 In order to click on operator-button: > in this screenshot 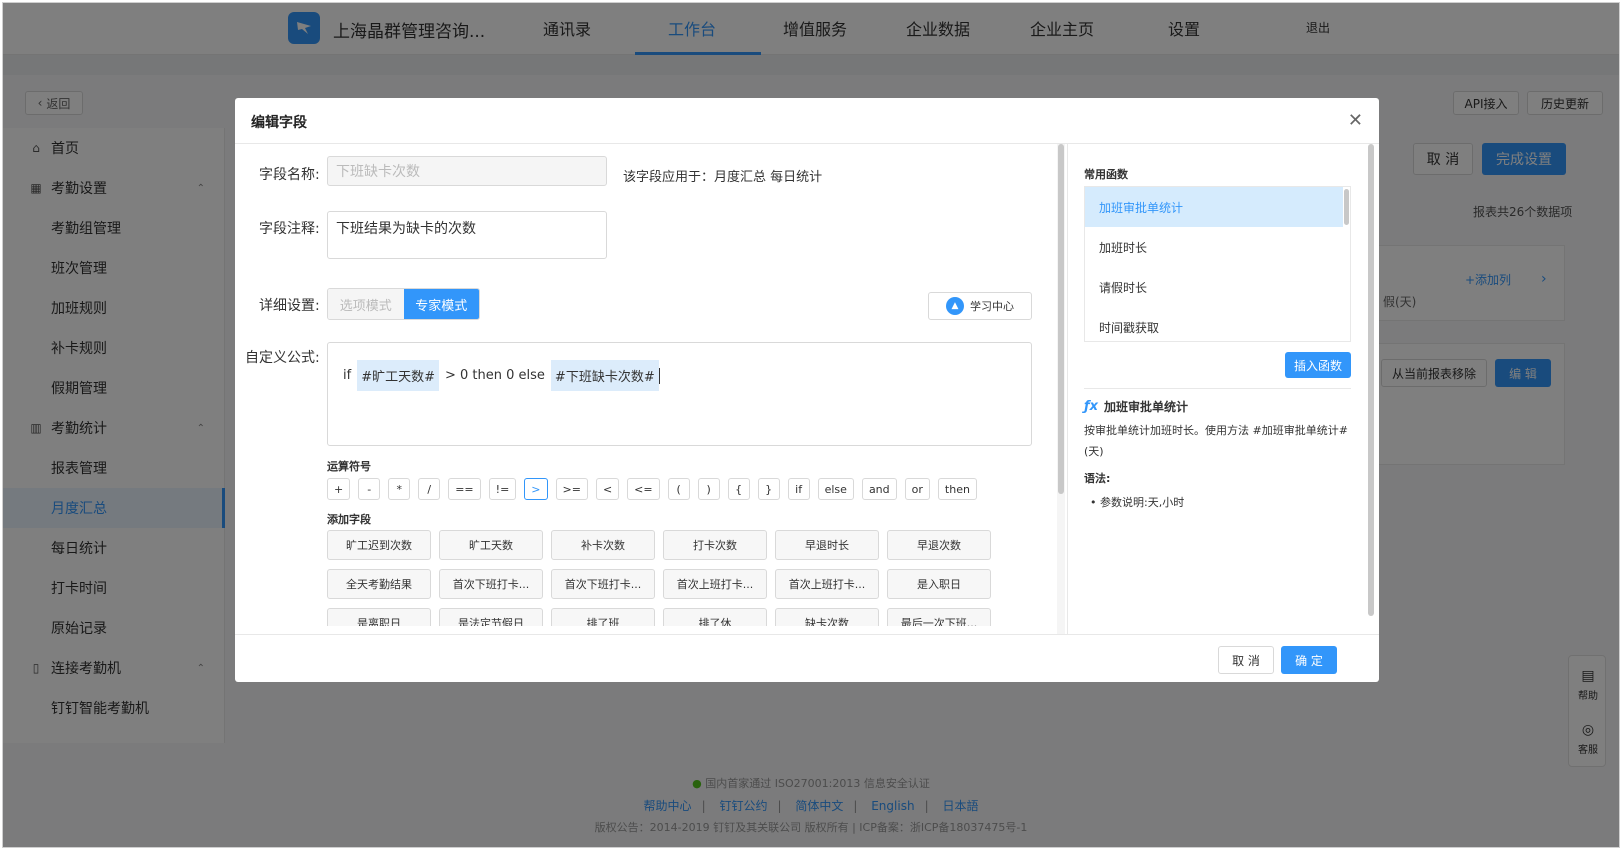, I will do `click(536, 489)`.